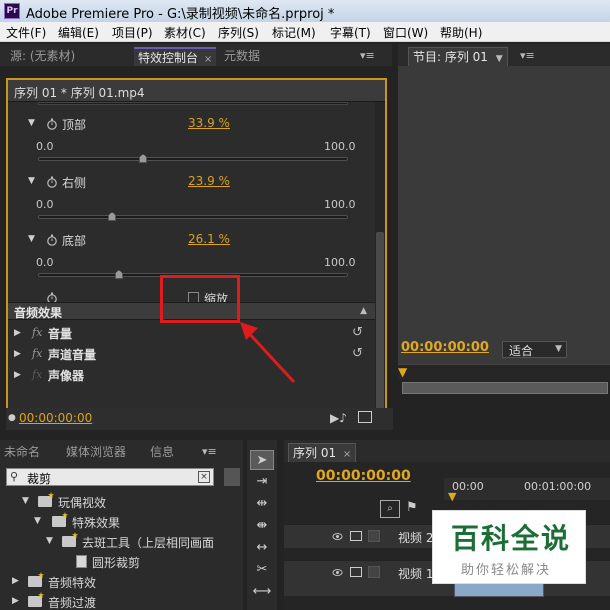 The image size is (610, 610). Describe the element at coordinates (132, 32) in the screenshot. I see `menu-project: 项目(P)` at that location.